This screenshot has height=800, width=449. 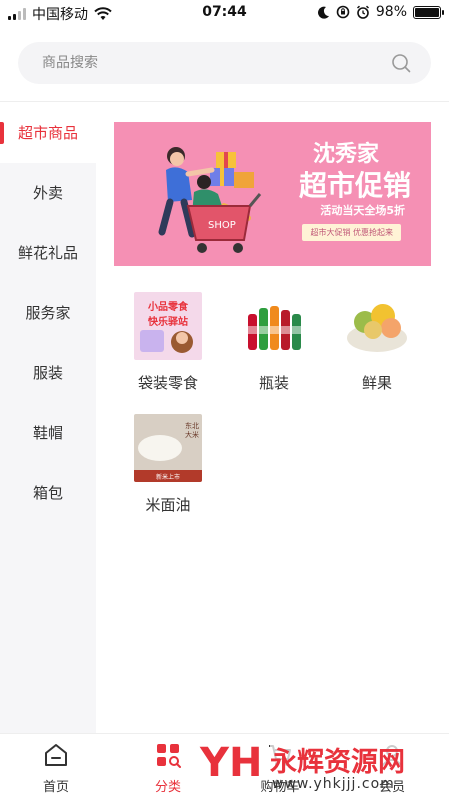 I want to click on search-bar-area, so click(x=224, y=66).